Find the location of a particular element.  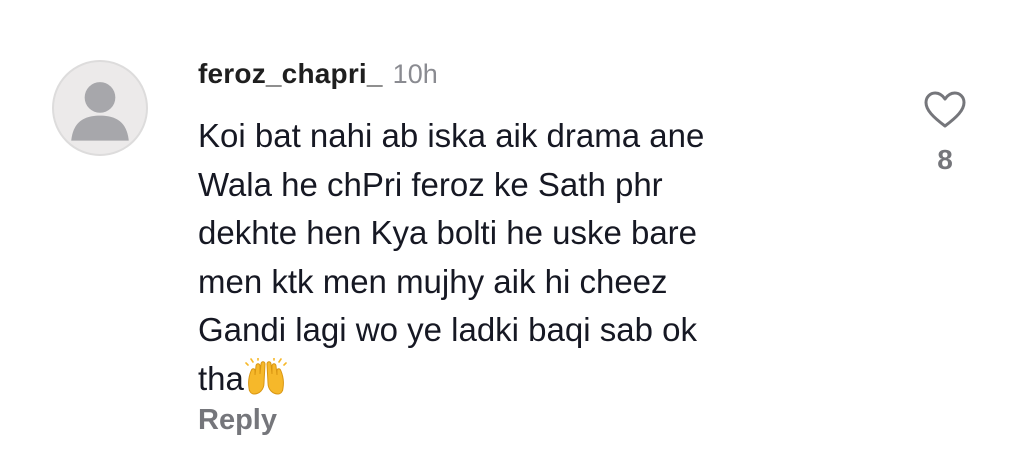

timestamp: 10h is located at coordinates (415, 74).